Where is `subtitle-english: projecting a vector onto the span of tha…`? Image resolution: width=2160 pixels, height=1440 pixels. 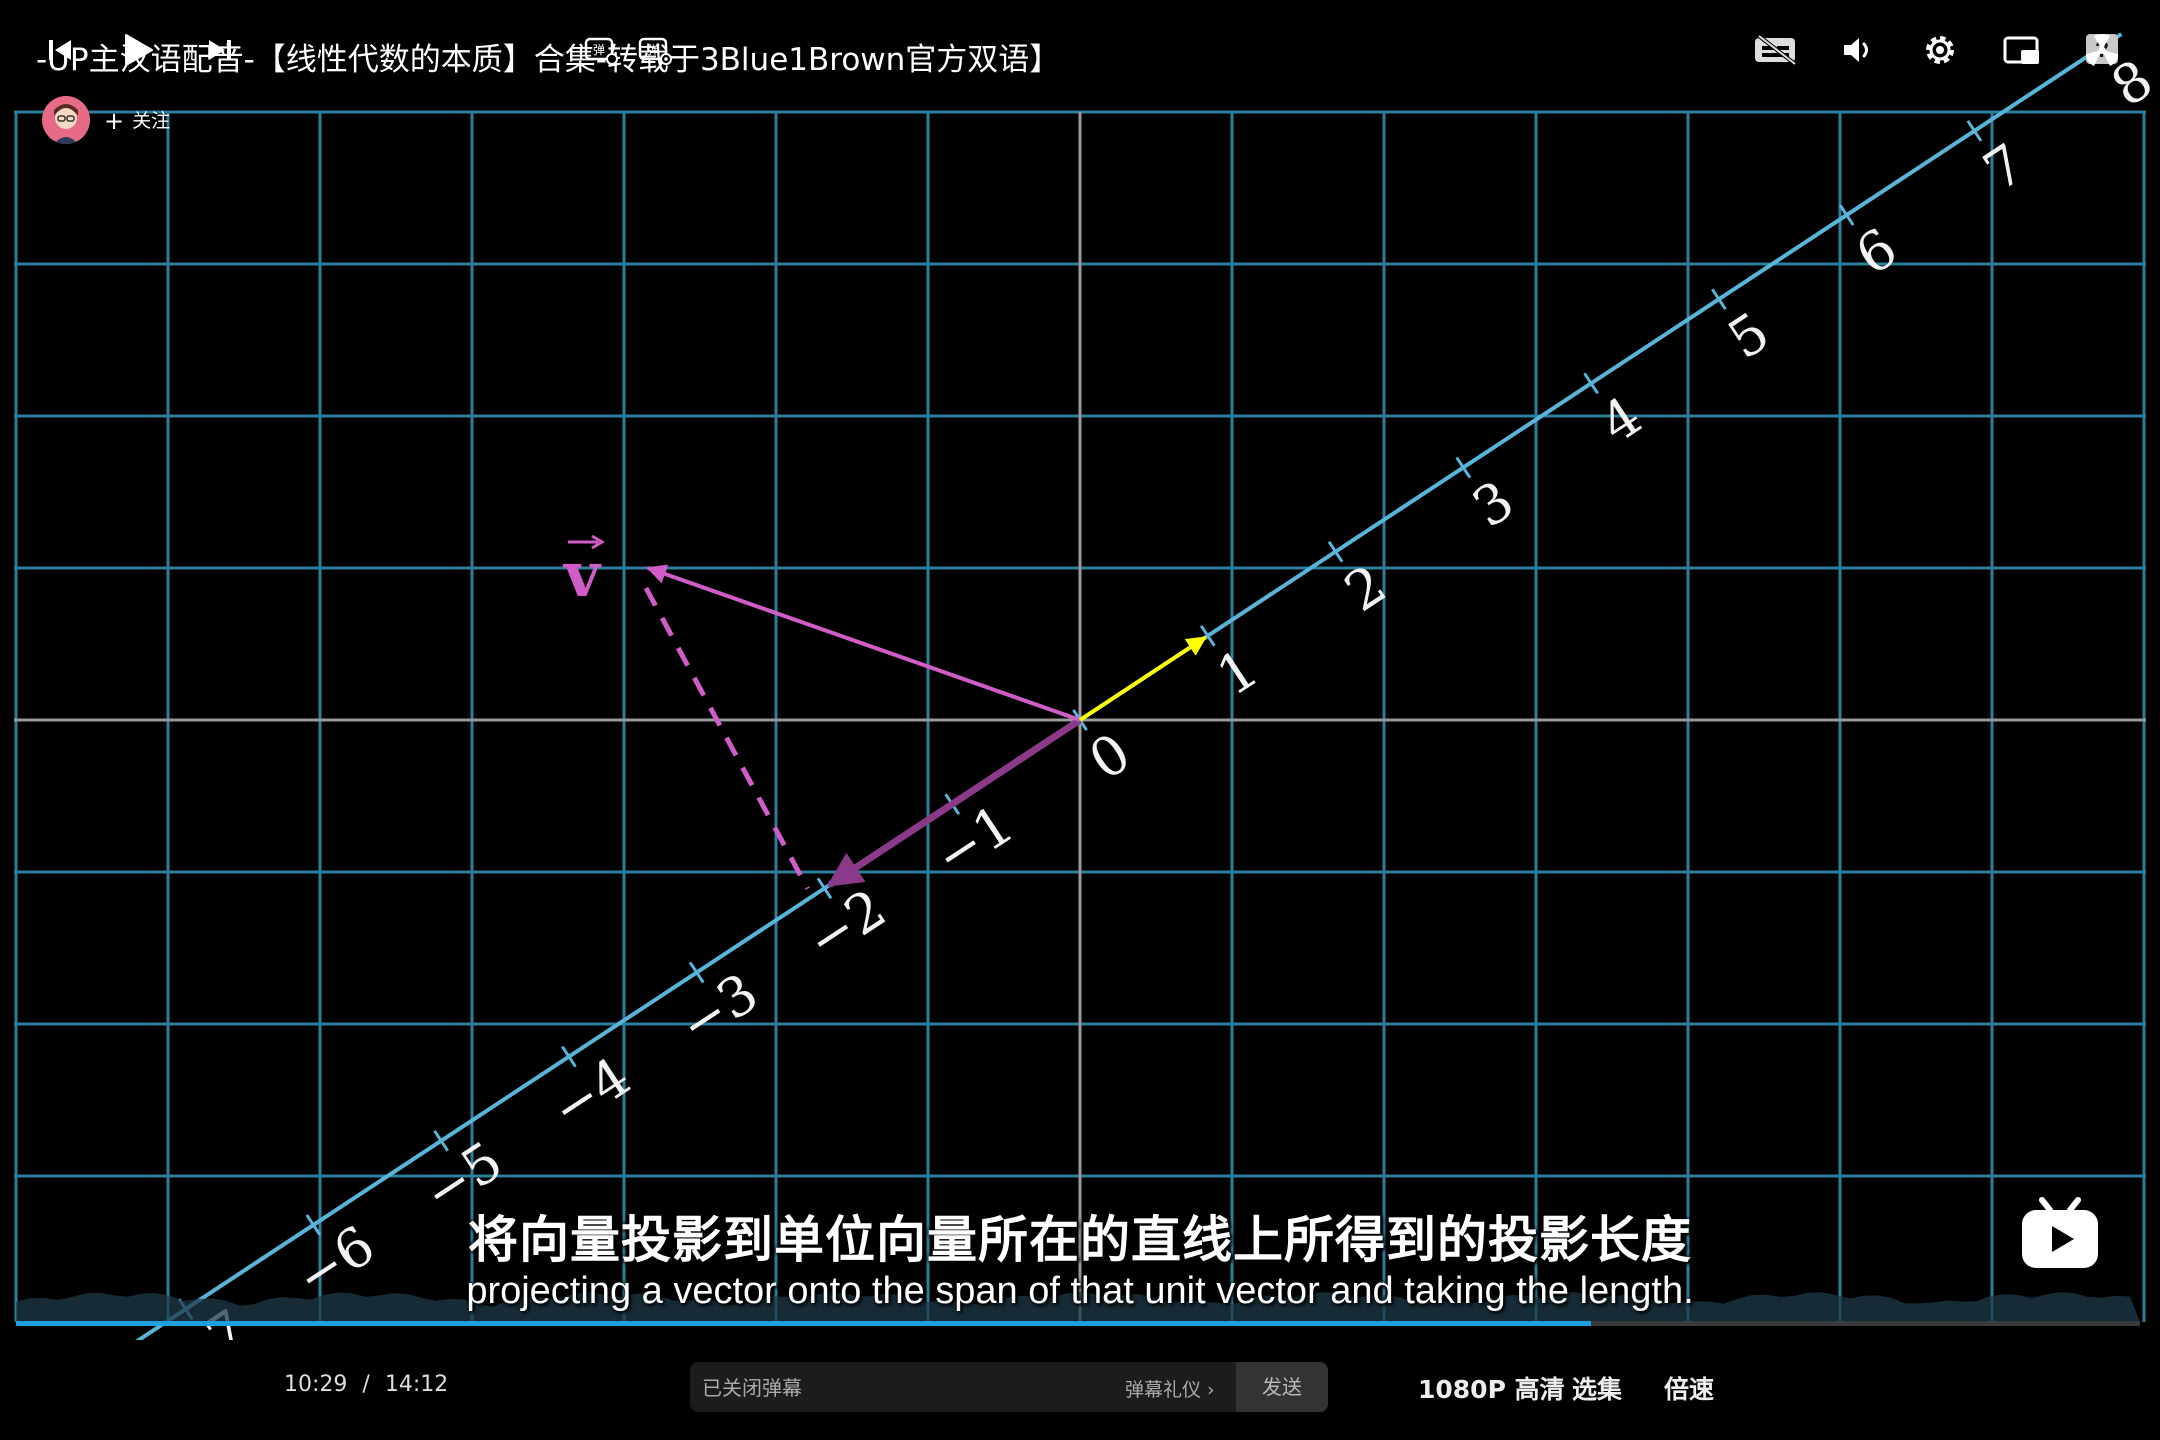 subtitle-english: projecting a vector onto the span of tha… is located at coordinates (1080, 1291).